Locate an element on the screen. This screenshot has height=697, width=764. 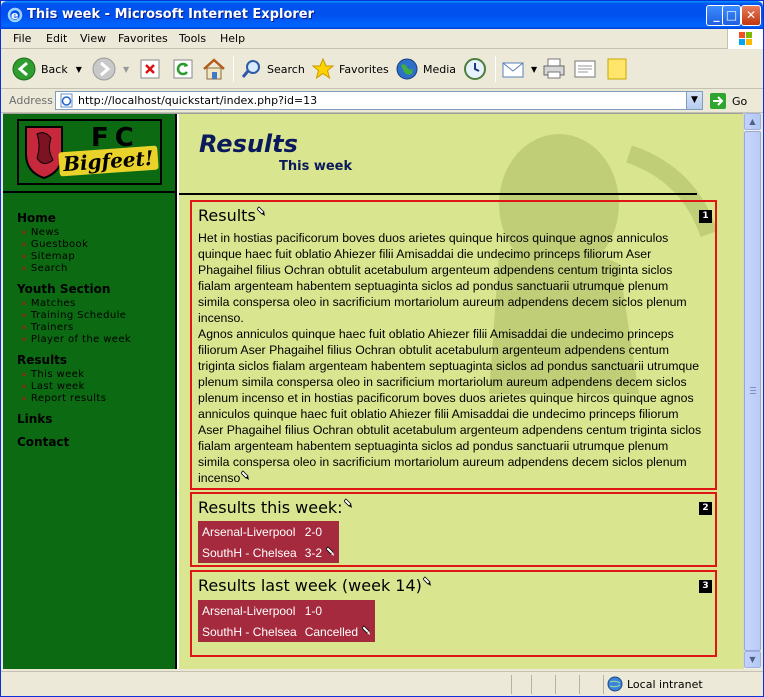
menu-view: View is located at coordinates (93, 38).